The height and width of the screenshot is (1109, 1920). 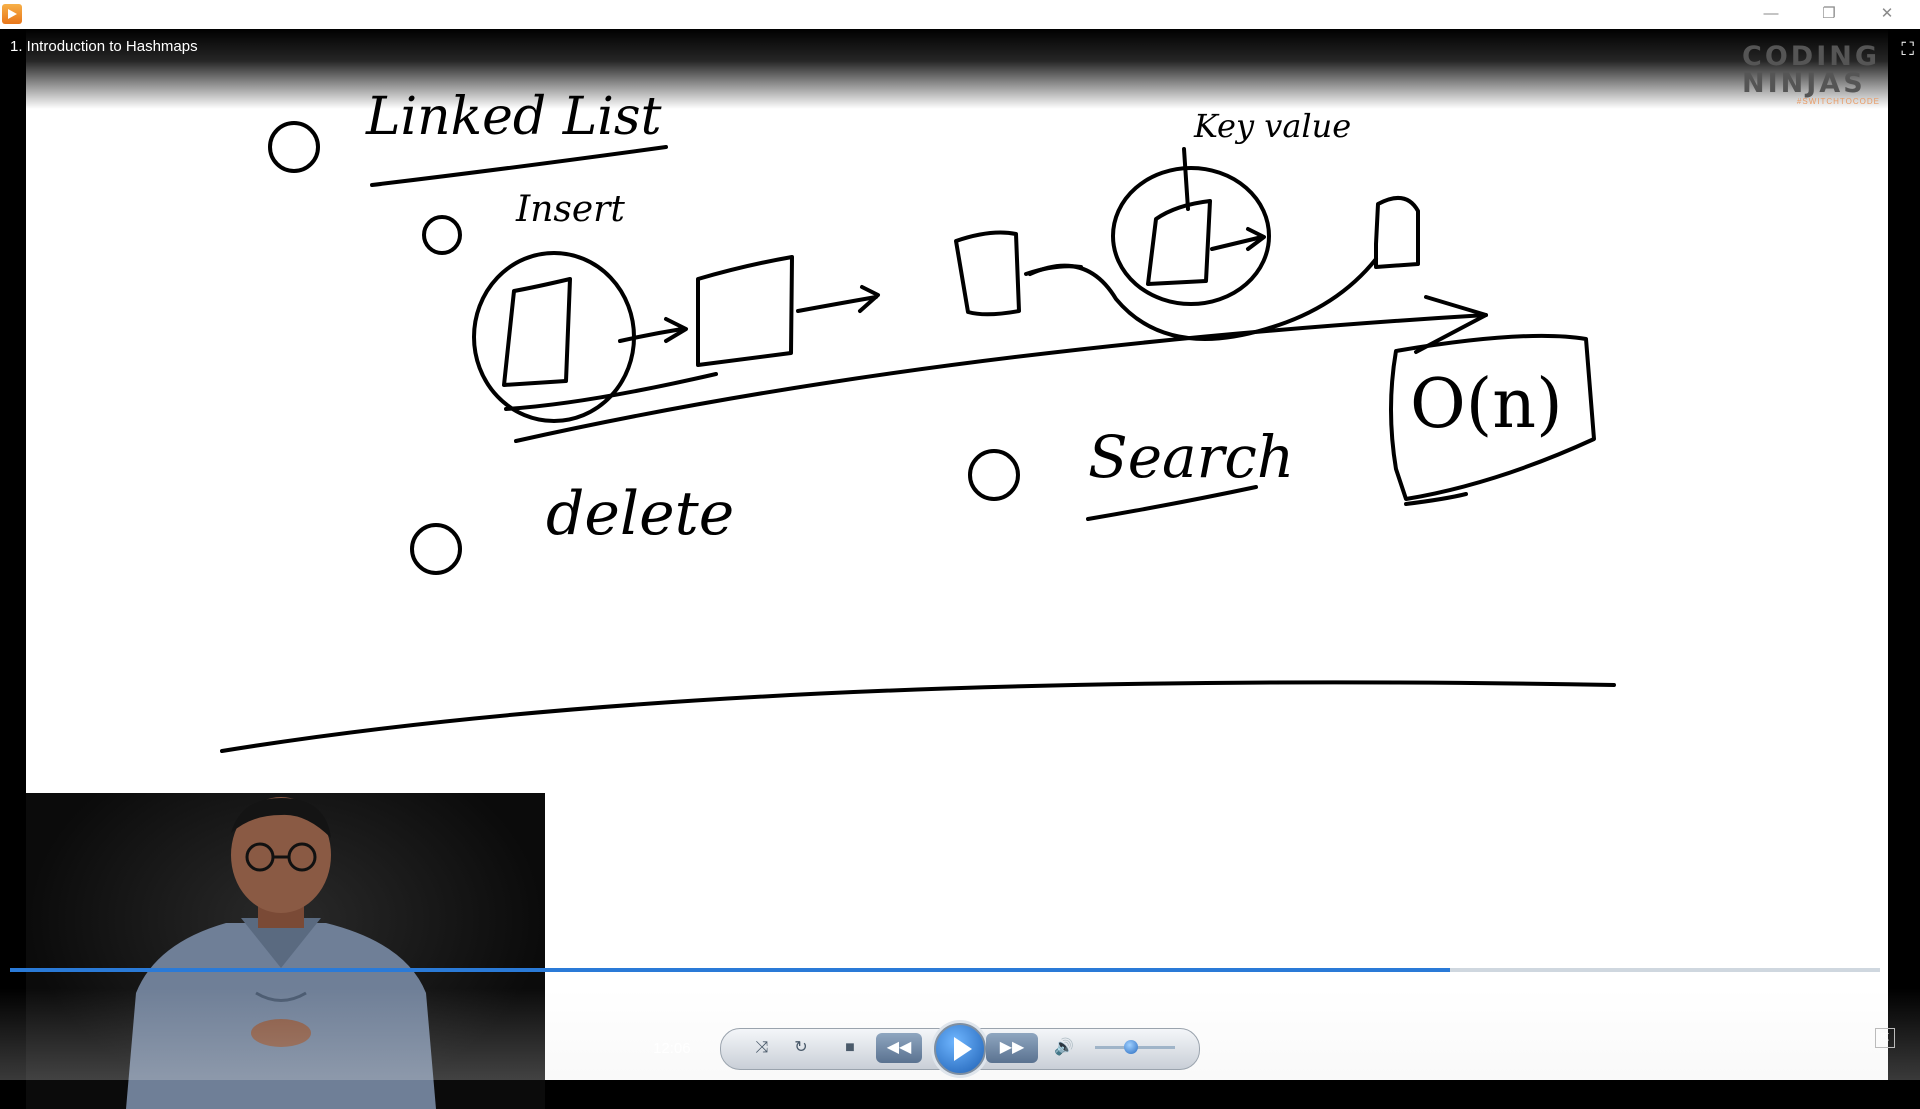 What do you see at coordinates (1131, 1047) in the screenshot?
I see `volume-thumb` at bounding box center [1131, 1047].